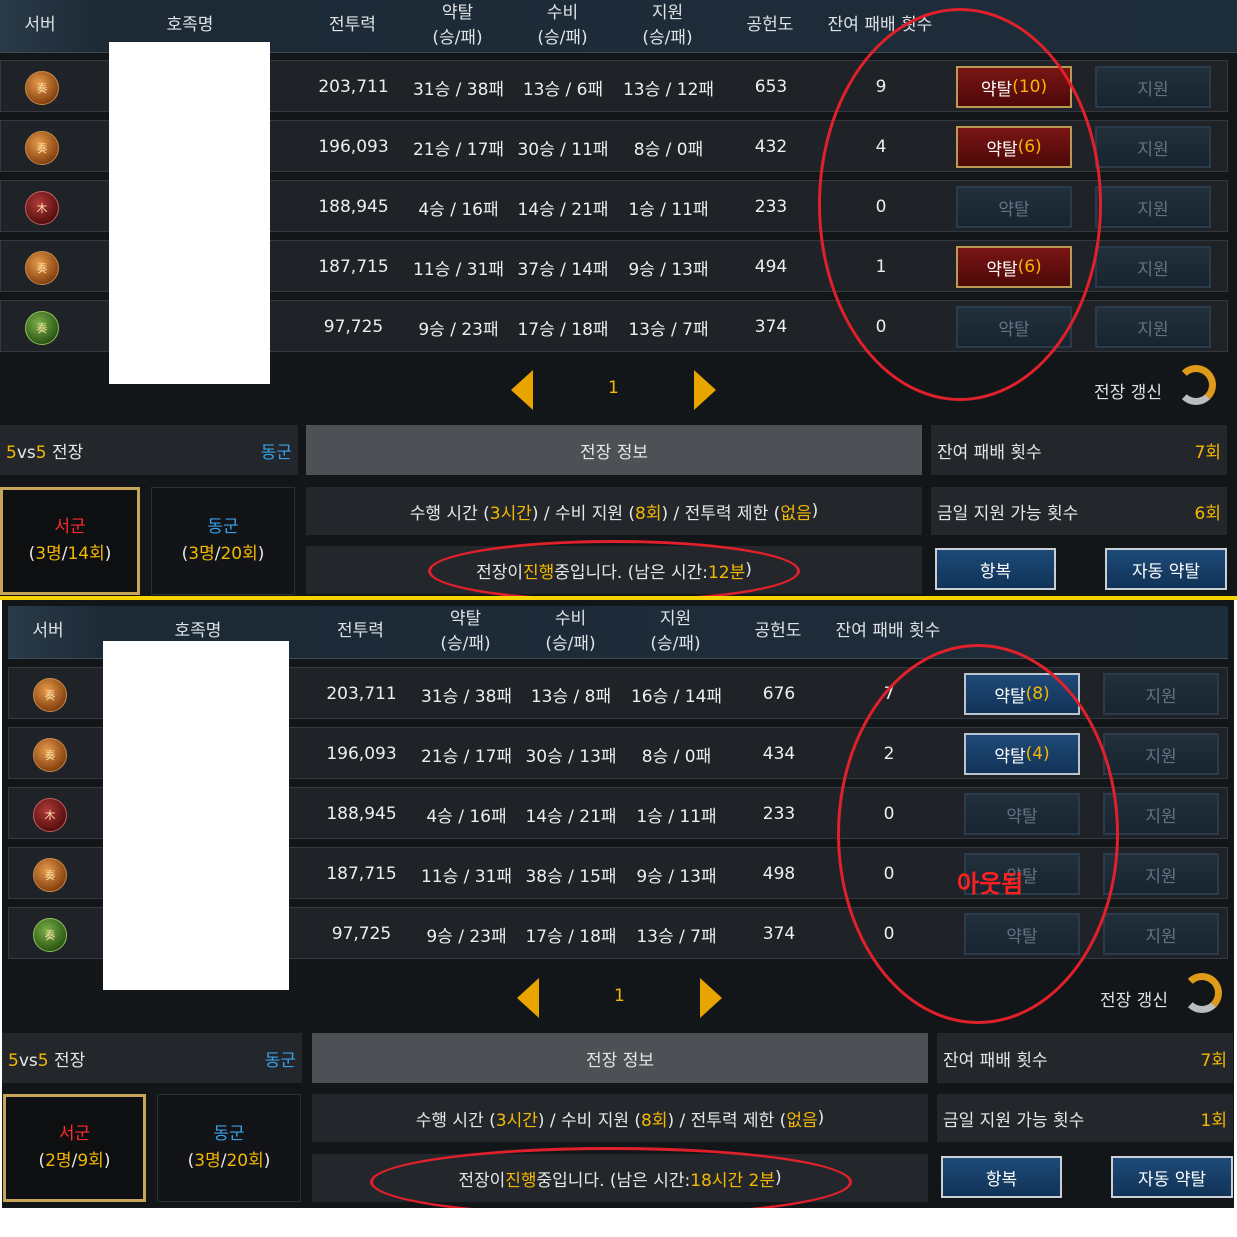 The height and width of the screenshot is (1237, 1237). What do you see at coordinates (779, 874) in the screenshot?
I see `contribution-value: 498` at bounding box center [779, 874].